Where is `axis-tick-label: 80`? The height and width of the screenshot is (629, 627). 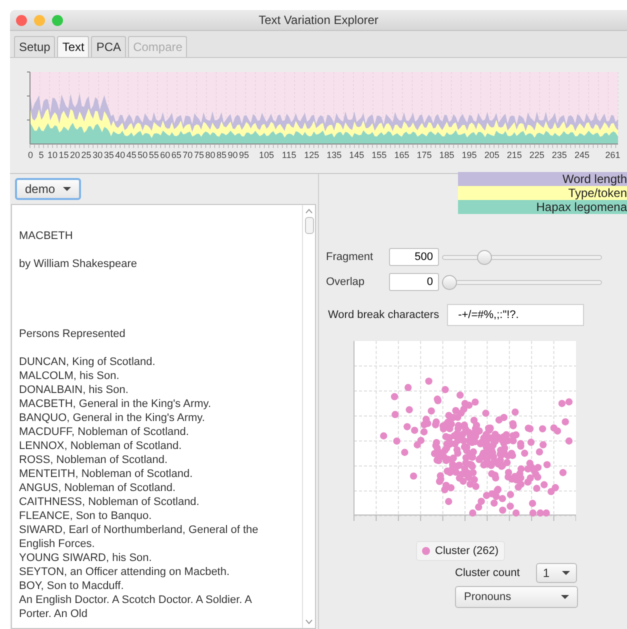 axis-tick-label: 80 is located at coordinates (210, 155).